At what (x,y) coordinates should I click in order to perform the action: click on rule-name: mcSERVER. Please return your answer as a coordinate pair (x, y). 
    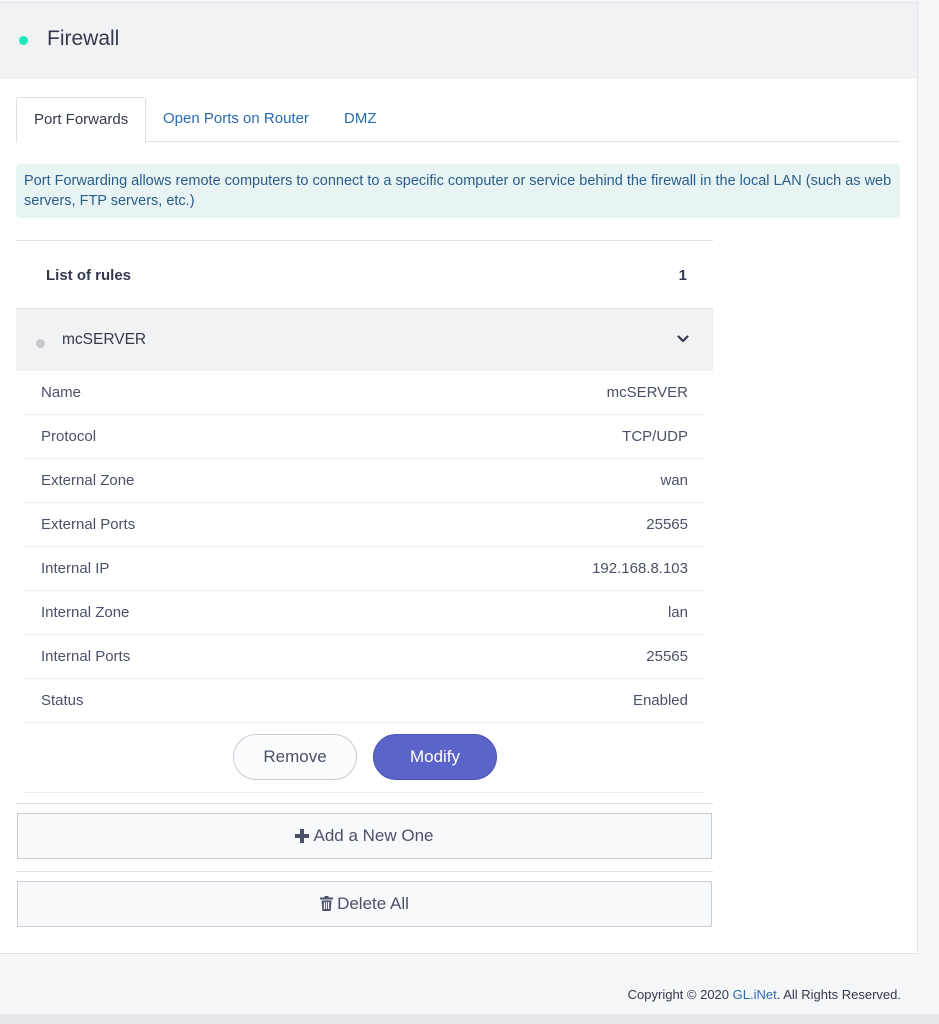
    Looking at the image, I should click on (104, 339).